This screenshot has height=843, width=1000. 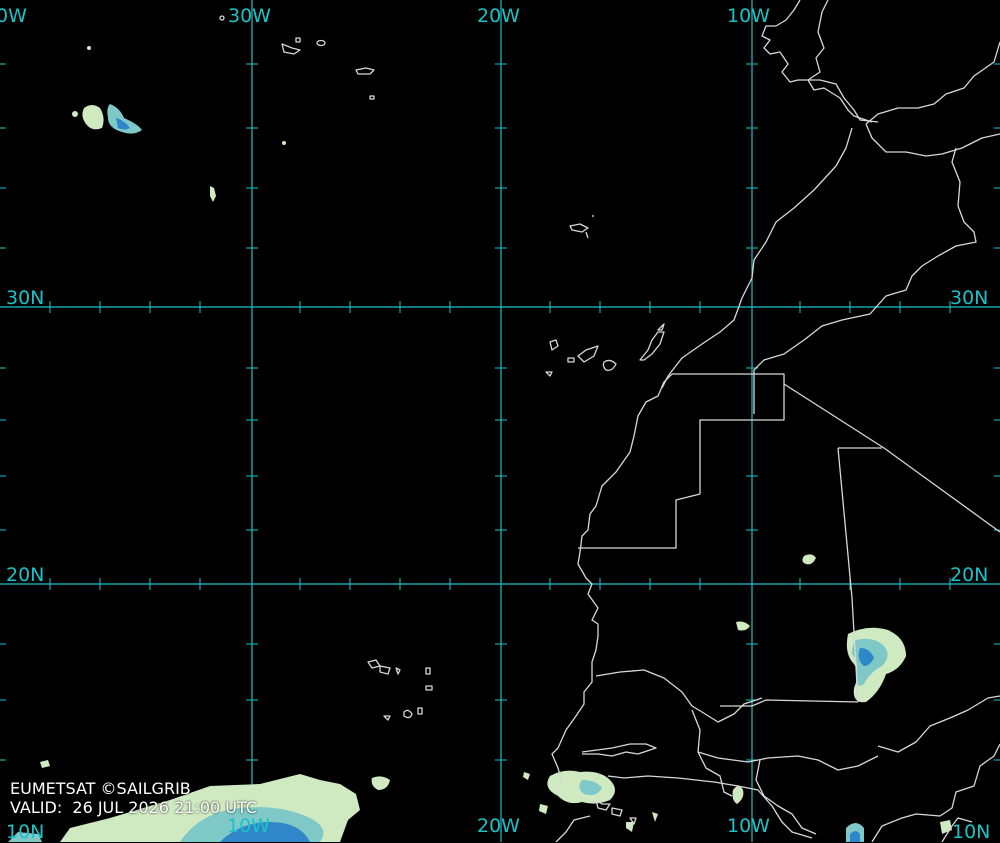 What do you see at coordinates (248, 826) in the screenshot?
I see `longitude-label-bottom-10w: 10W` at bounding box center [248, 826].